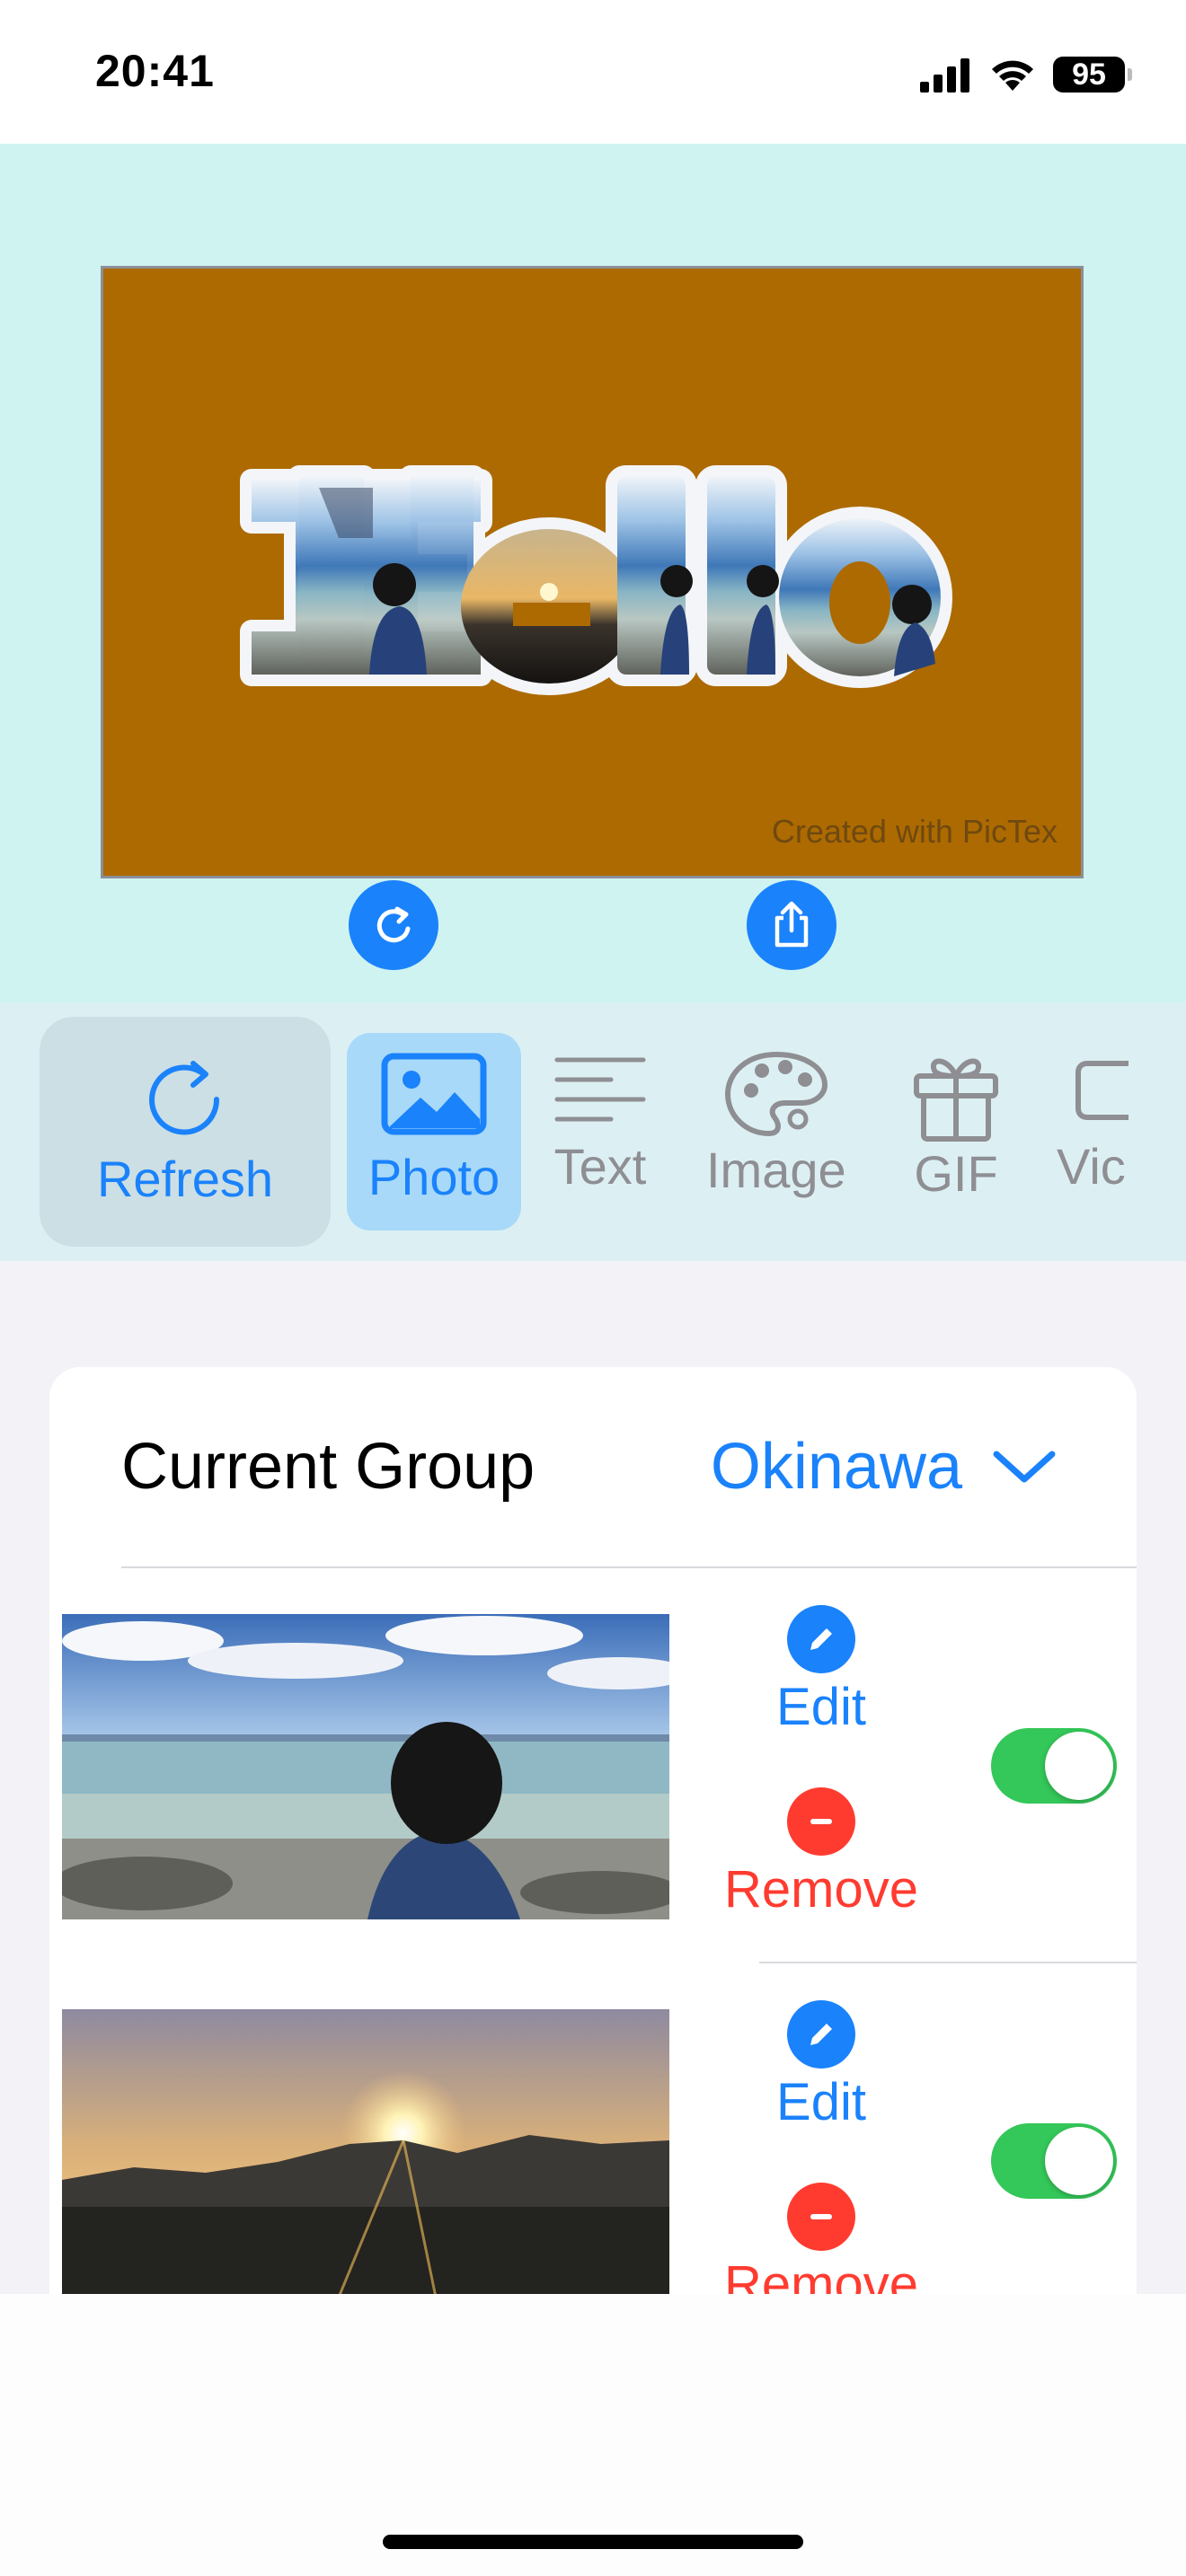  I want to click on text-lines-icon, so click(600, 1089).